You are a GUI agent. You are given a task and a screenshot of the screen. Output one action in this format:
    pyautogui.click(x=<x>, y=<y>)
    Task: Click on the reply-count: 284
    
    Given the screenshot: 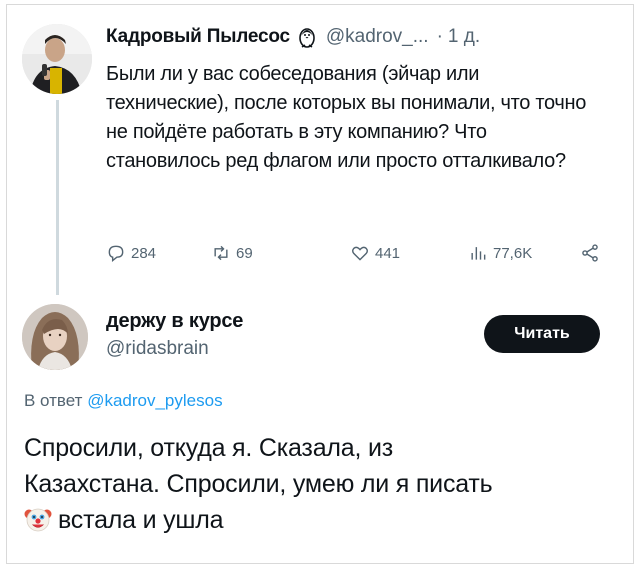 What is the action you would take?
    pyautogui.click(x=144, y=253)
    